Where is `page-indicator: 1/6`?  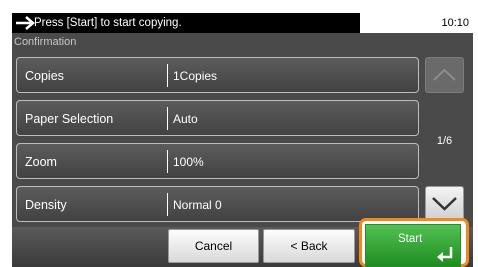
page-indicator: 1/6 is located at coordinates (444, 141).